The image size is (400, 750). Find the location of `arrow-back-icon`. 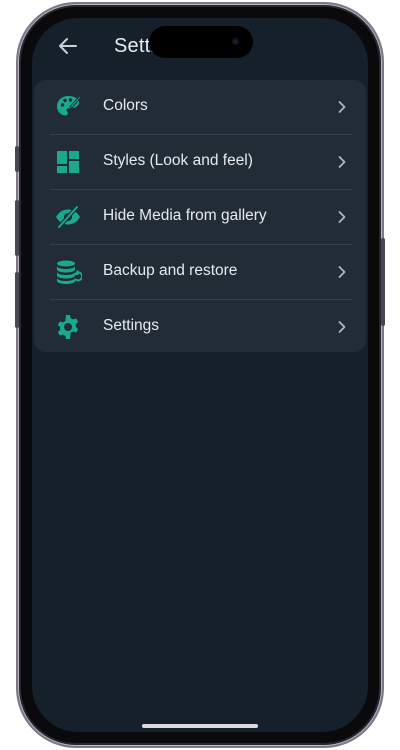

arrow-back-icon is located at coordinates (68, 46).